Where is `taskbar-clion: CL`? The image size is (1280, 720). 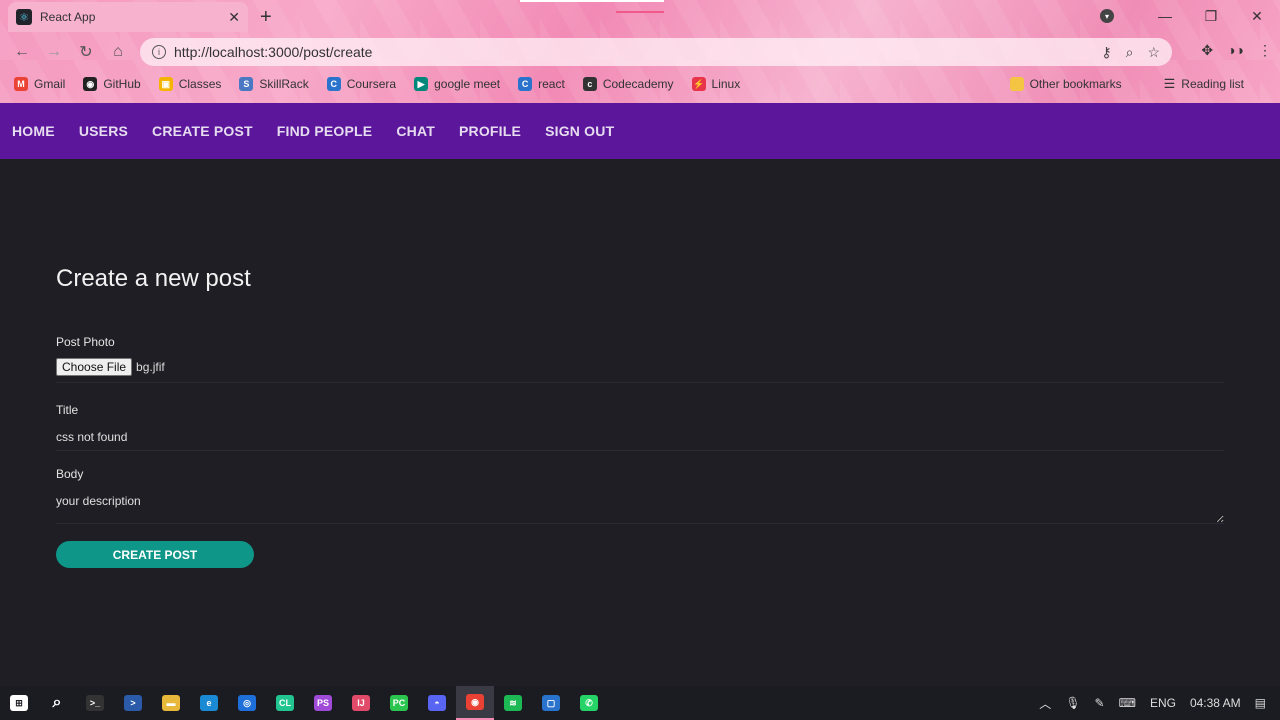 taskbar-clion: CL is located at coordinates (285, 703).